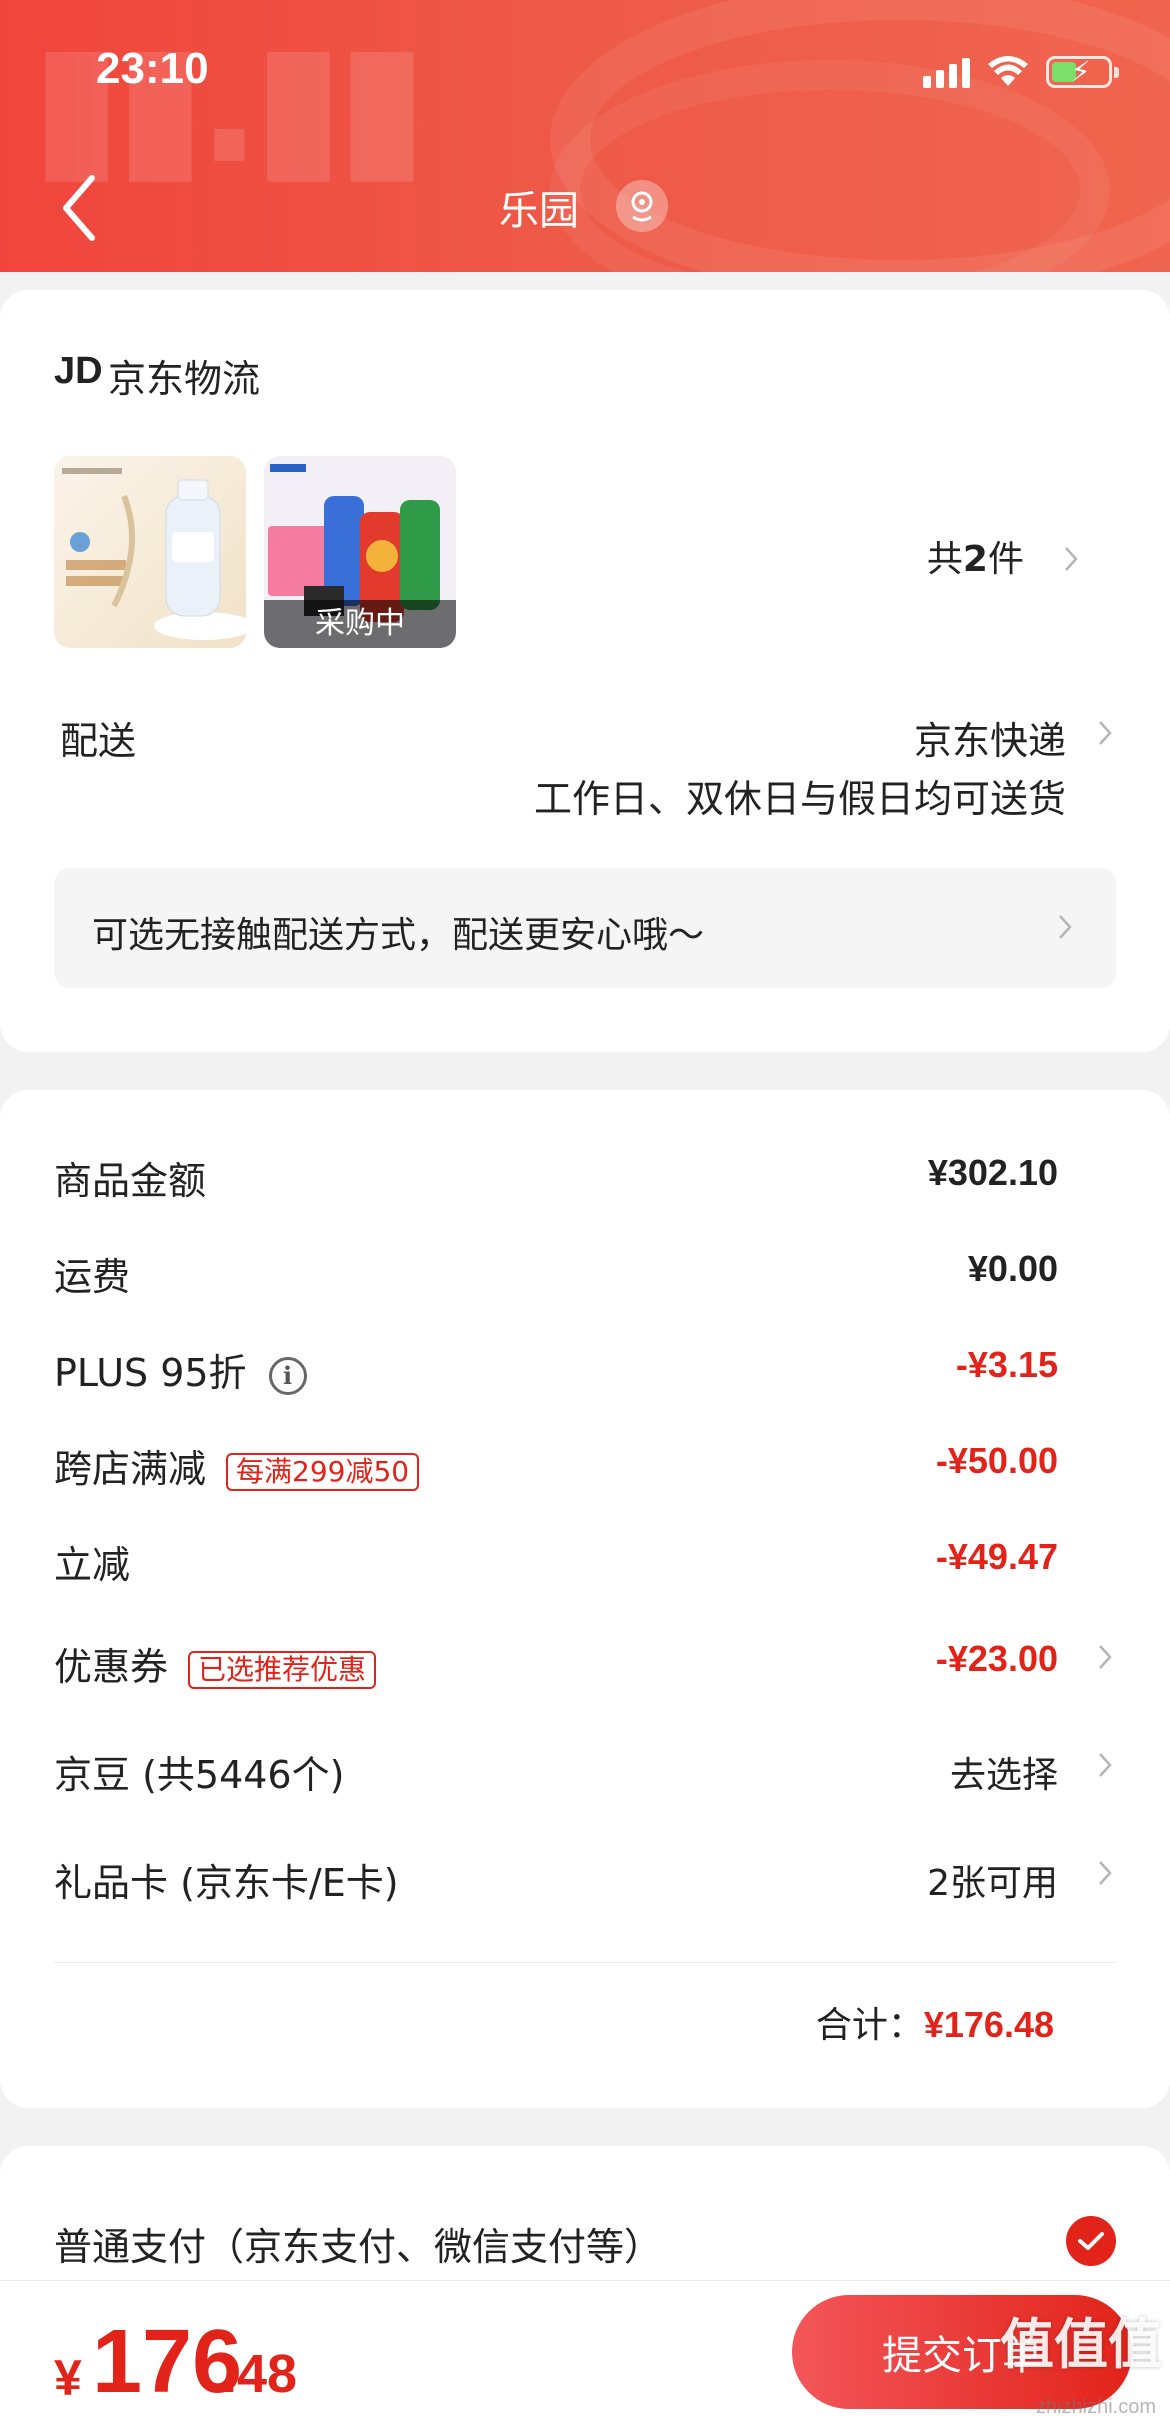 The height and width of the screenshot is (2430, 1170). Describe the element at coordinates (1008, 71) in the screenshot. I see `wifi-icon` at that location.